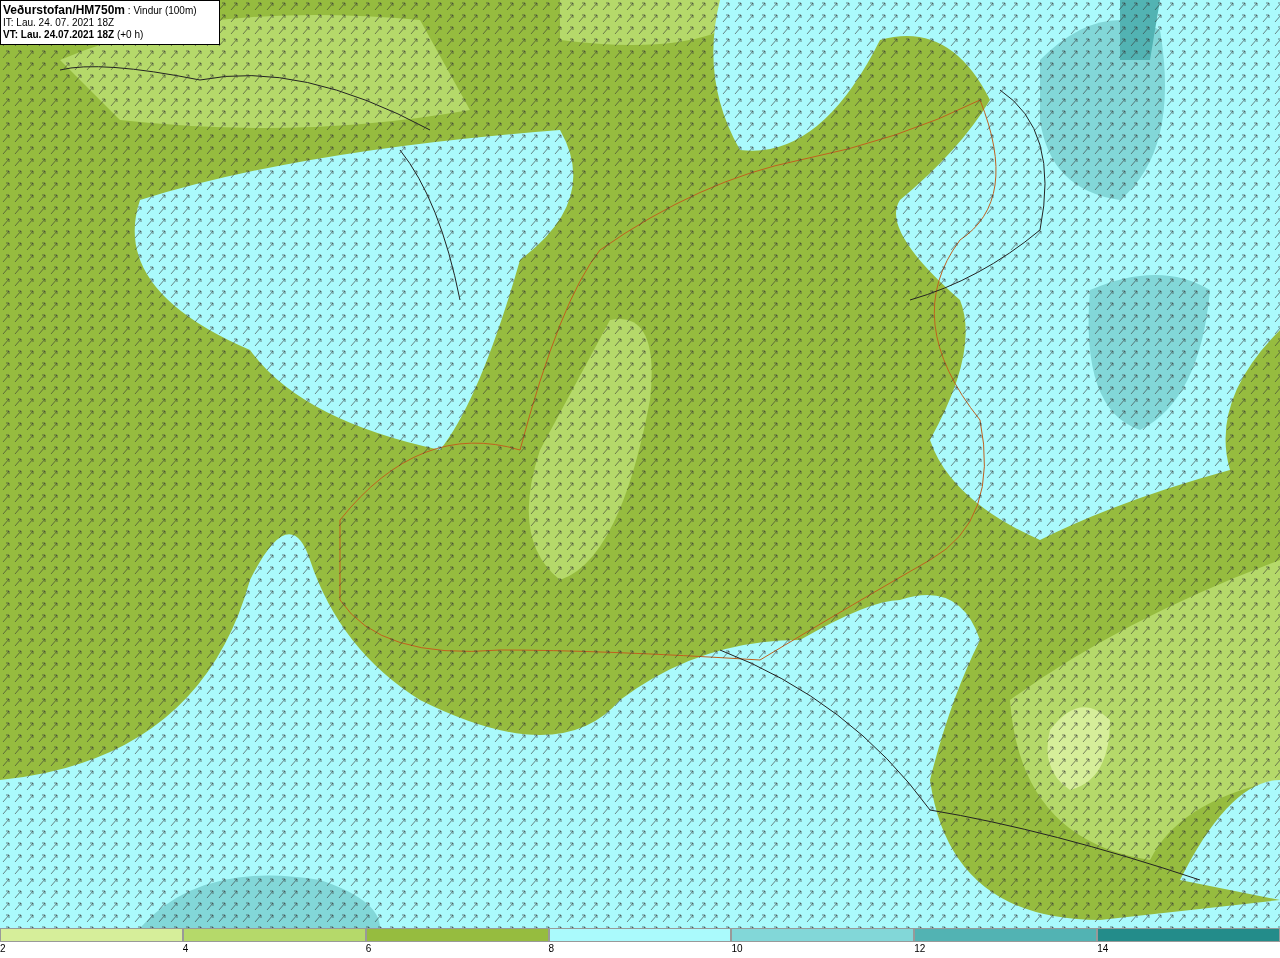 This screenshot has height=958, width=1280. What do you see at coordinates (59, 34) in the screenshot?
I see `valid-time: VT: Lau. 24.07.2021 18Z` at bounding box center [59, 34].